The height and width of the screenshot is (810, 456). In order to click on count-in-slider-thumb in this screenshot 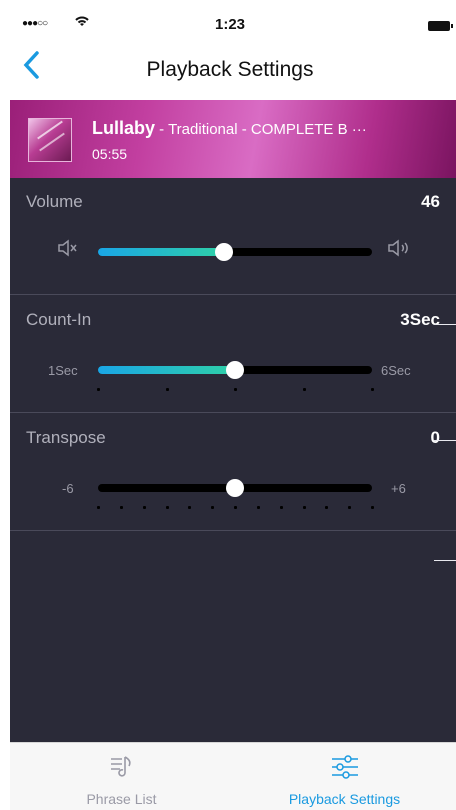, I will do `click(235, 370)`.